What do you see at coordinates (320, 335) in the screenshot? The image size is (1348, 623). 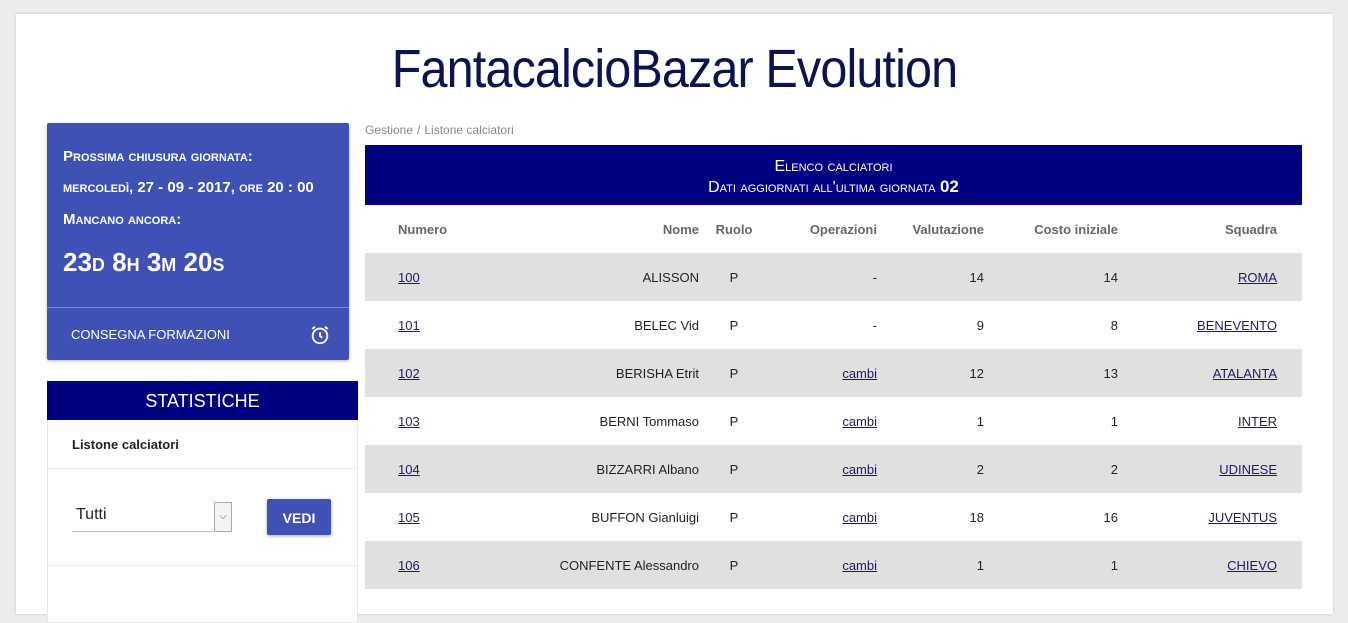 I see `alarm-clock-icon` at bounding box center [320, 335].